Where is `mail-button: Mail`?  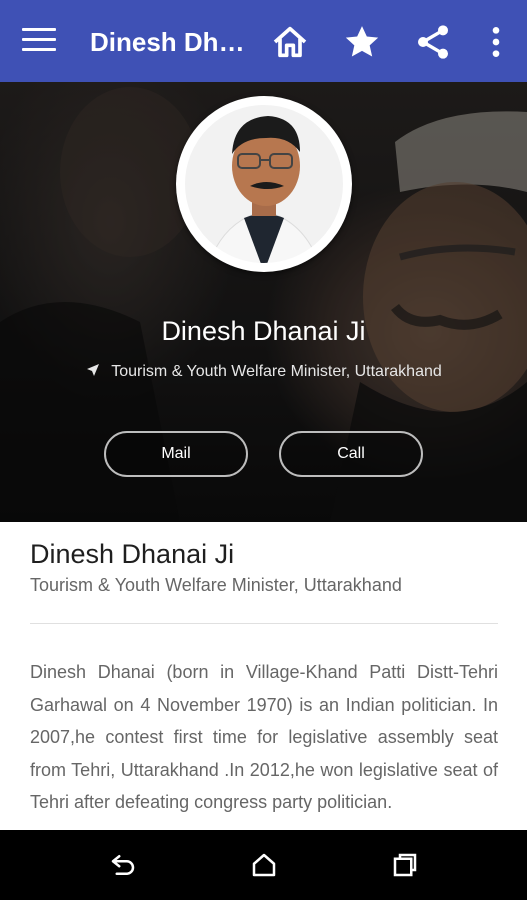 mail-button: Mail is located at coordinates (176, 454).